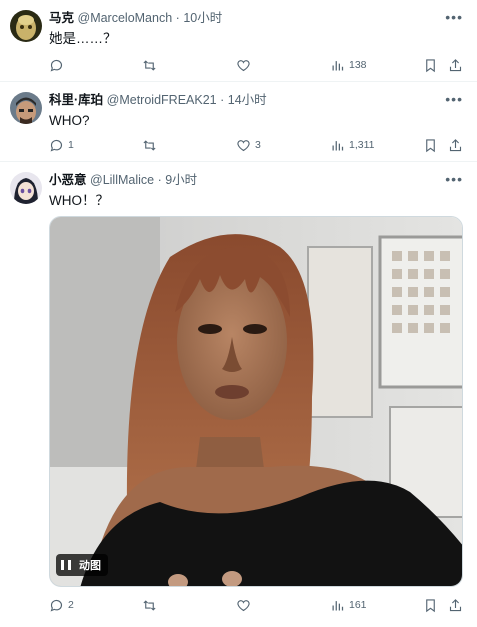  Describe the element at coordinates (71, 145) in the screenshot. I see `reply-count: 1` at that location.